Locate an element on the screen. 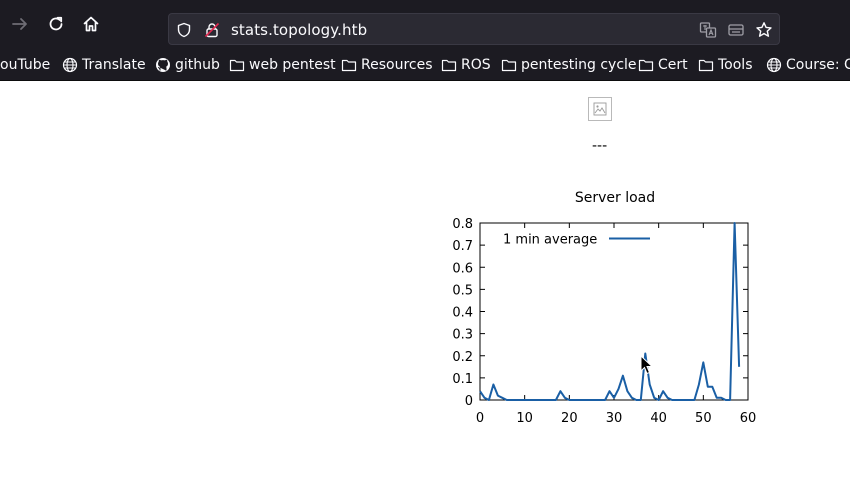  broken-image-icon is located at coordinates (600, 109).